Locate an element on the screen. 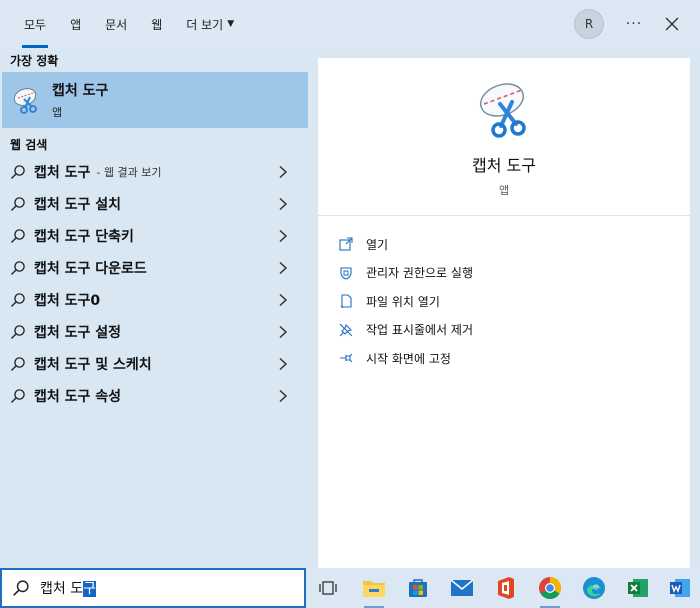 The image size is (700, 608). word-icon is located at coordinates (680, 588).